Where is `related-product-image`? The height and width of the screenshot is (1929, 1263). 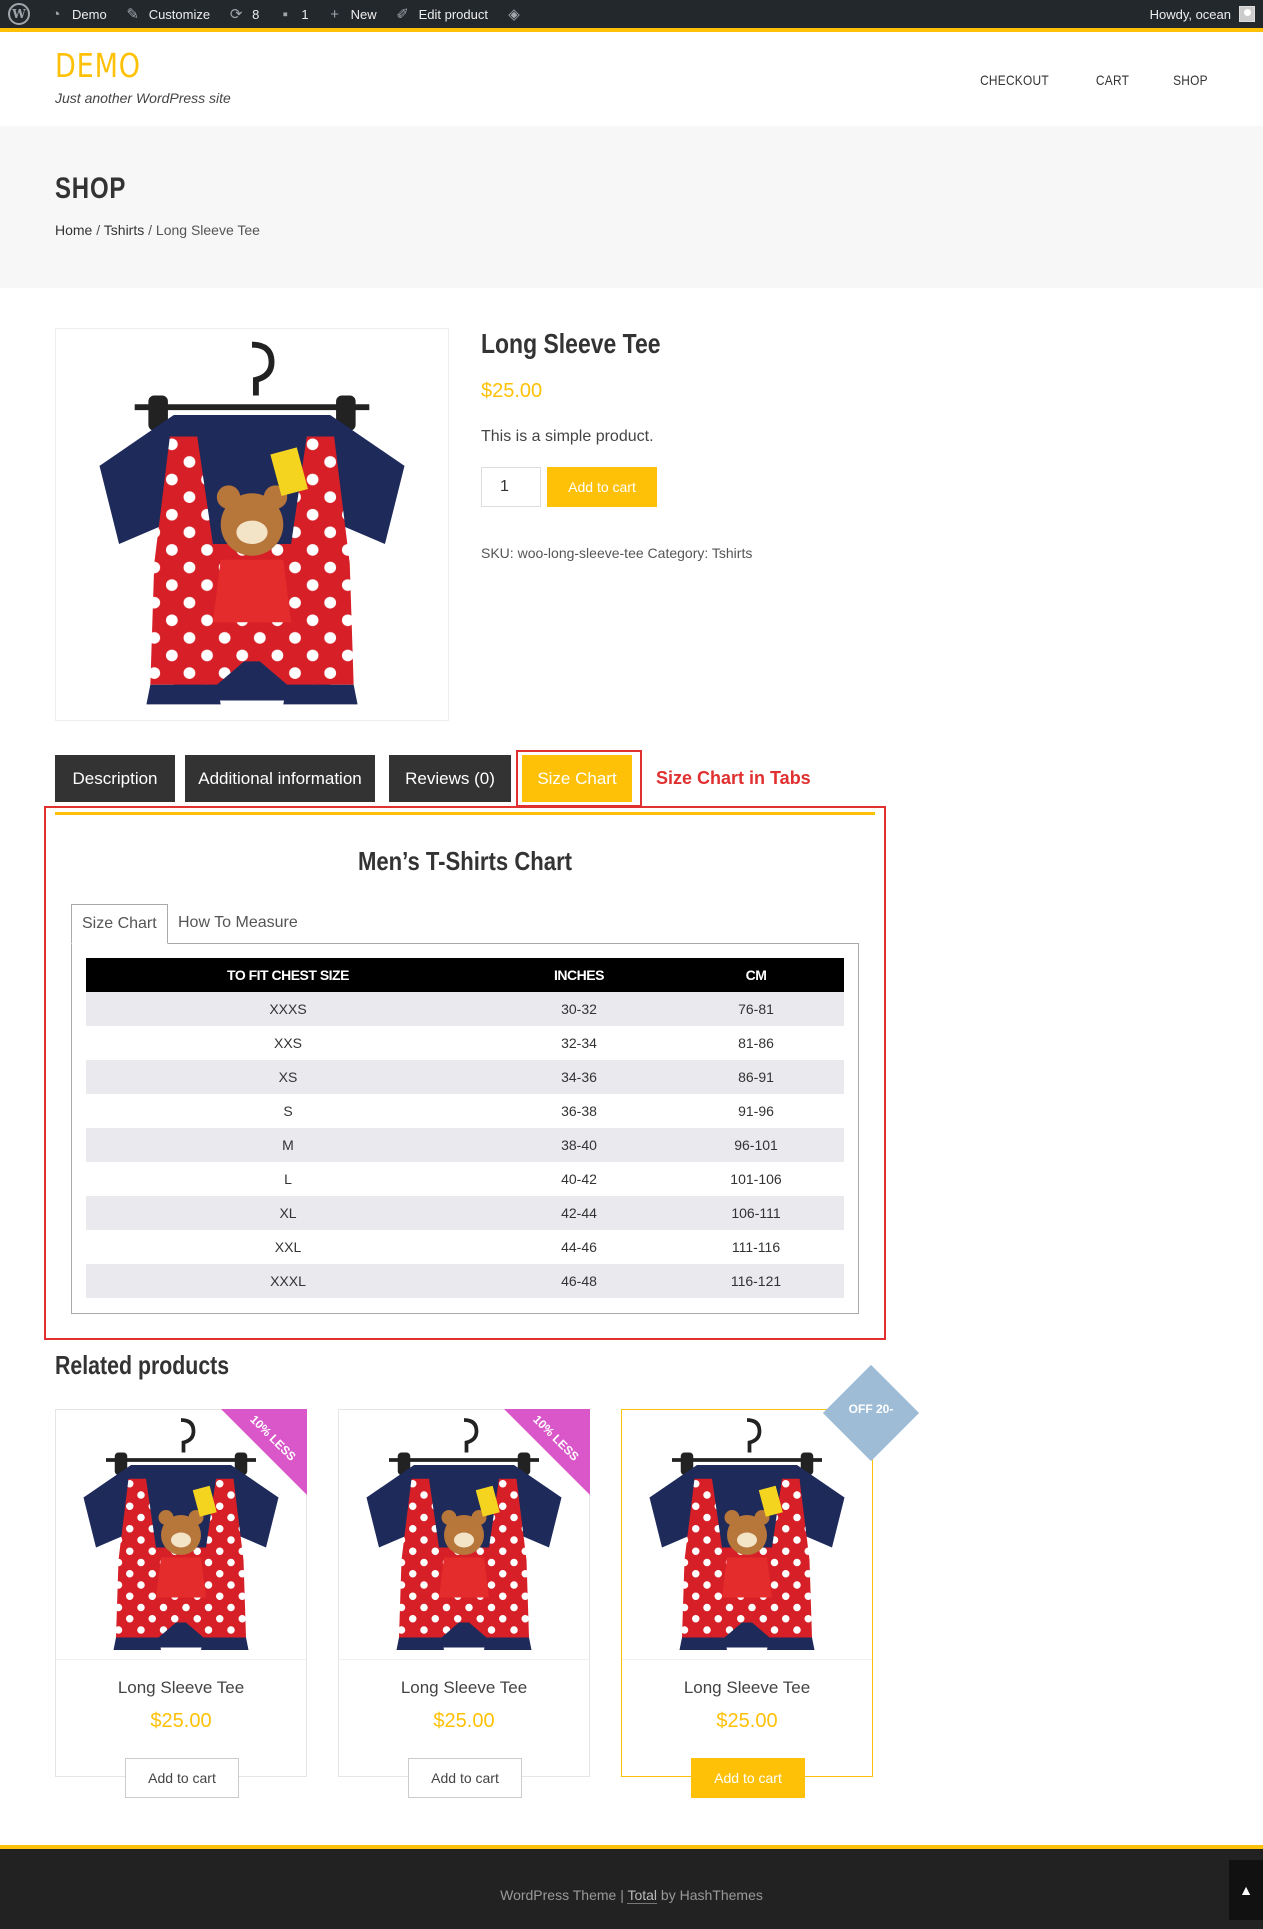 related-product-image is located at coordinates (747, 1535).